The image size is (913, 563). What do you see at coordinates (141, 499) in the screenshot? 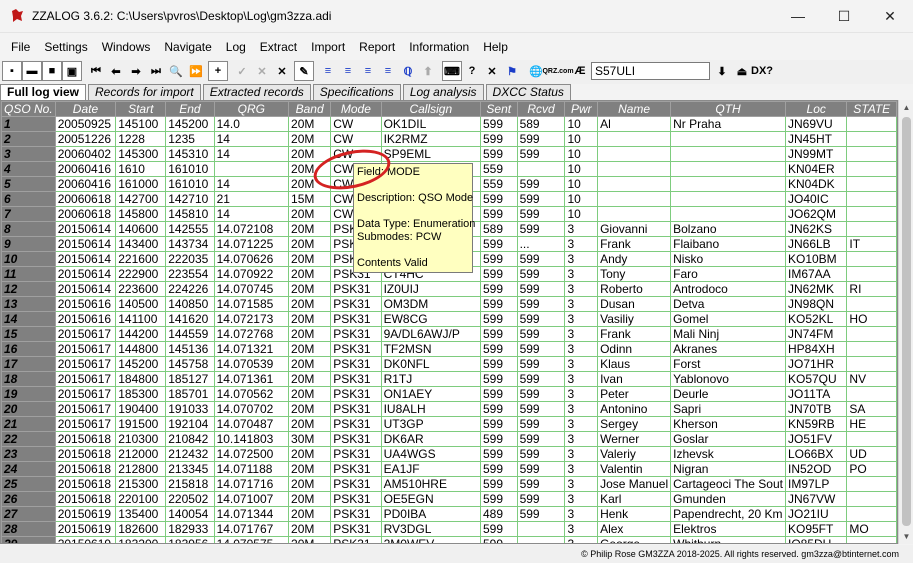
I see `table-cell: 220100` at bounding box center [141, 499].